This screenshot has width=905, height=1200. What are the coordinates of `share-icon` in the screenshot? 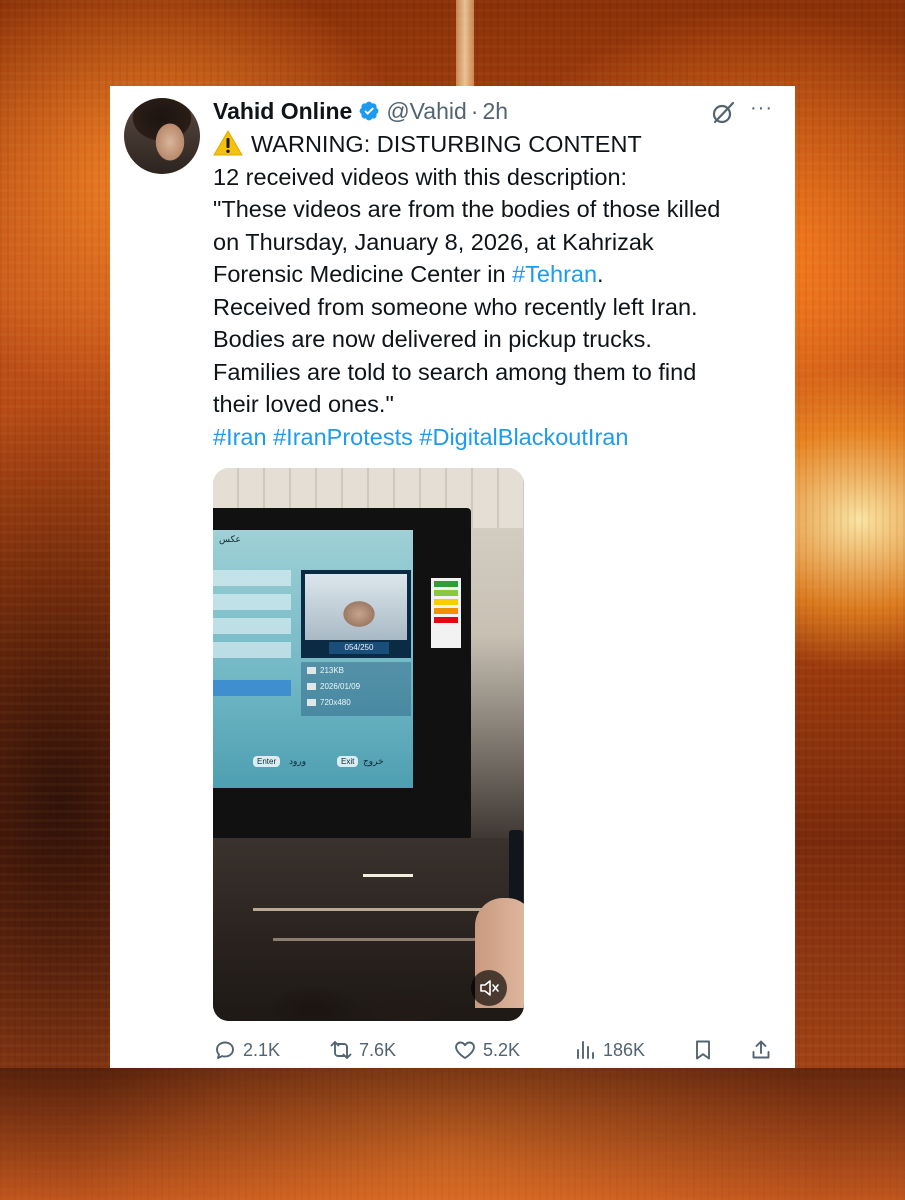 It's located at (761, 1049).